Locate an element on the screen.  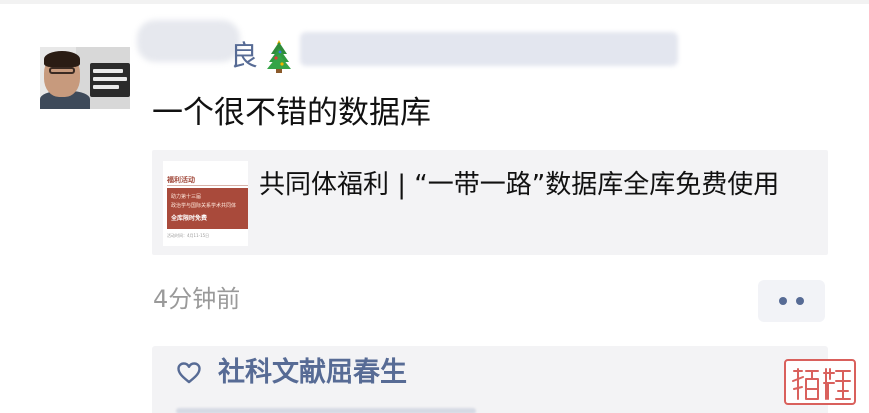
author-avatar is located at coordinates (85, 78).